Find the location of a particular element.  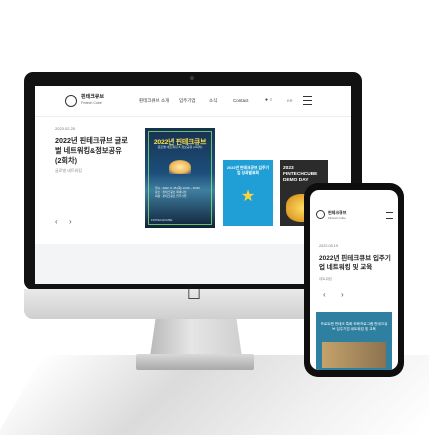

mobile-post-date: 2022.05.19 is located at coordinates (329, 246).